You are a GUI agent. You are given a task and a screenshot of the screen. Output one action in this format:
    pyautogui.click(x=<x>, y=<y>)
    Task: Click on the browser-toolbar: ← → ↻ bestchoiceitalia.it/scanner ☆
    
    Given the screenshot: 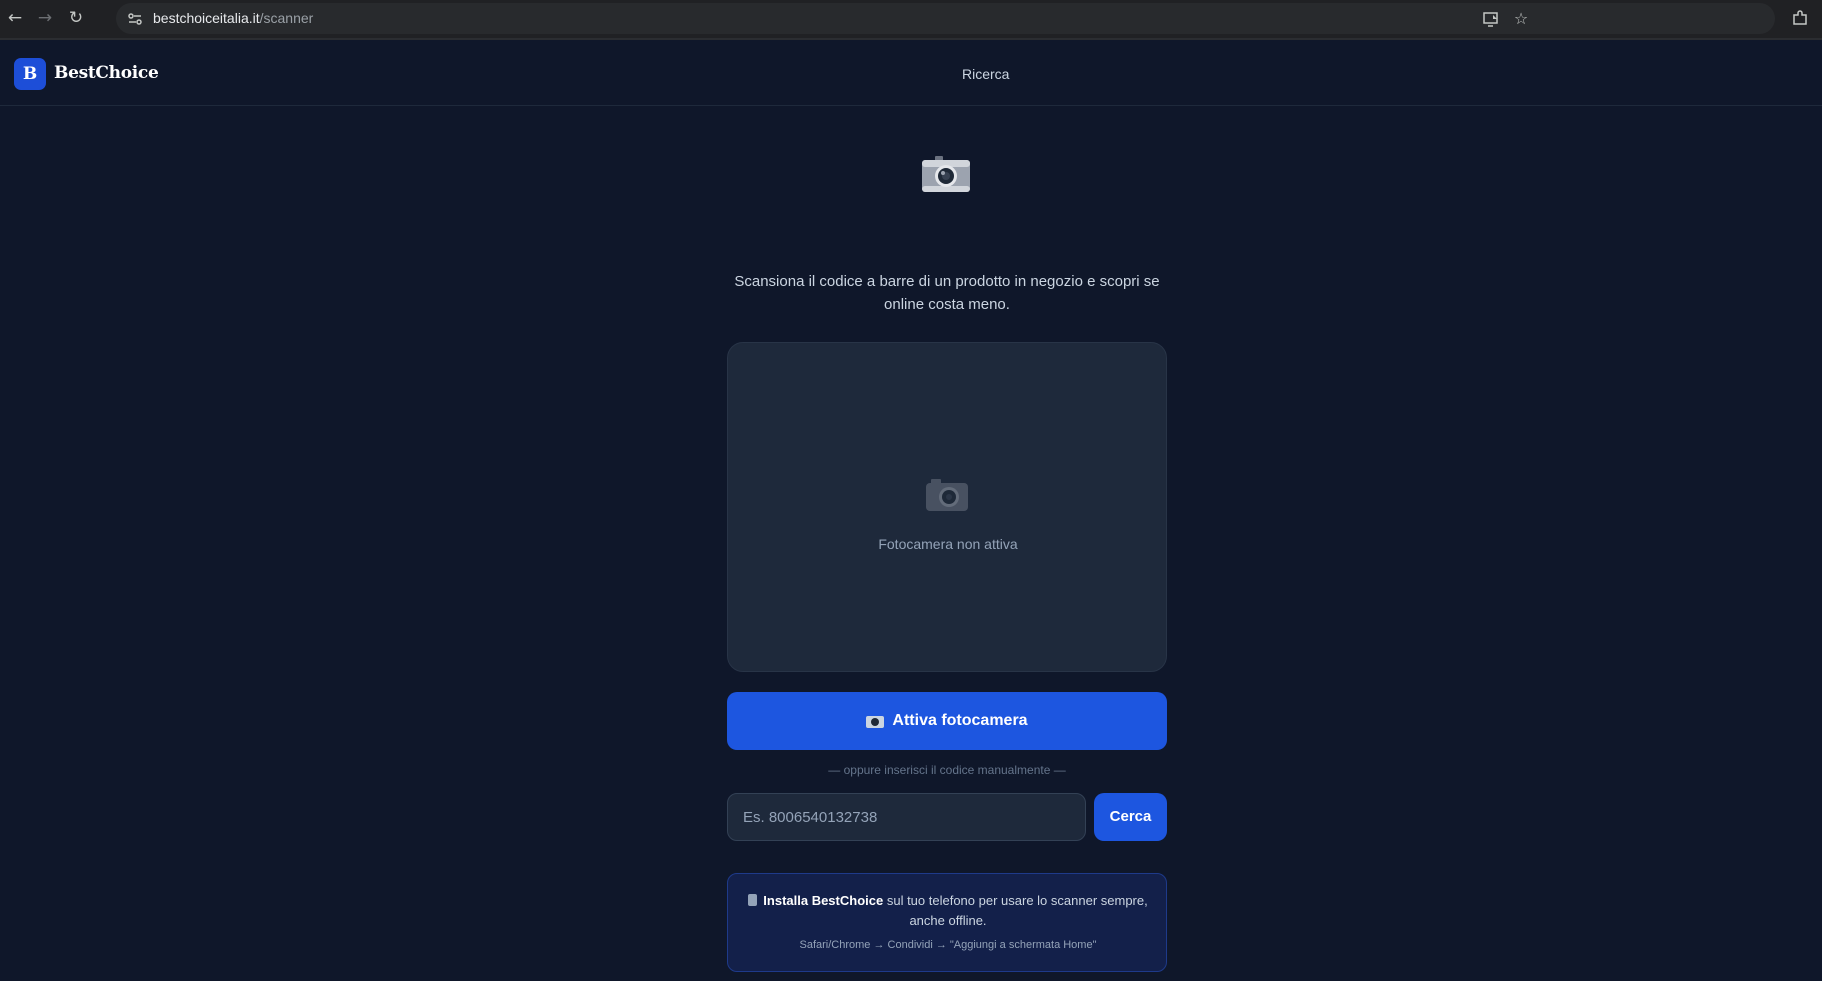 What is the action you would take?
    pyautogui.click(x=911, y=20)
    